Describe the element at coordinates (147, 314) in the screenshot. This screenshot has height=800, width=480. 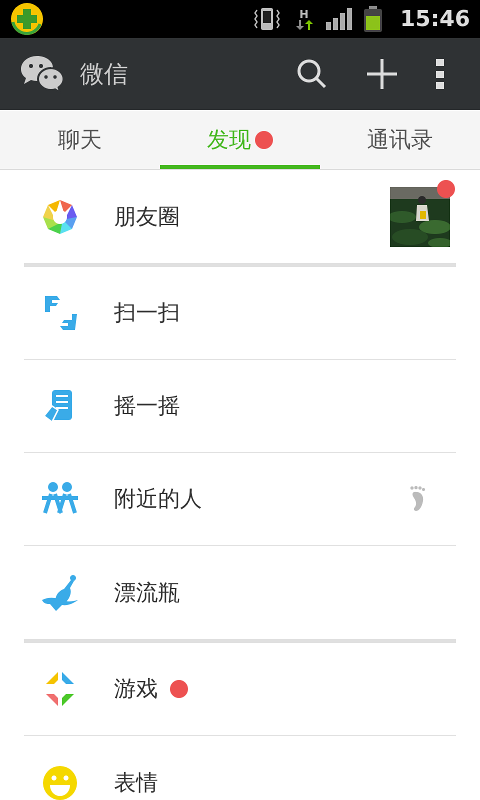
I see `menu-item-label: 扫一扫` at that location.